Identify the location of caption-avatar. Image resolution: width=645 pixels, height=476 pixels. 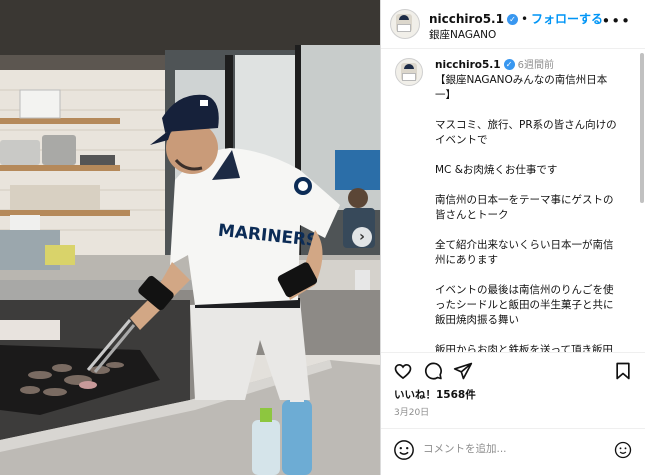
(409, 72).